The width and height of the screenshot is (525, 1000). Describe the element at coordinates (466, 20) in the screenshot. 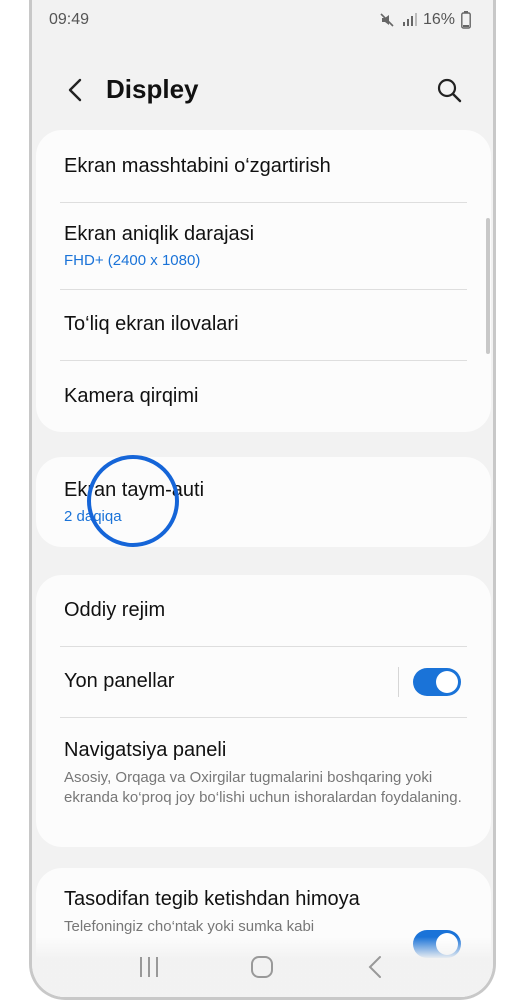

I see `battery-icon` at that location.